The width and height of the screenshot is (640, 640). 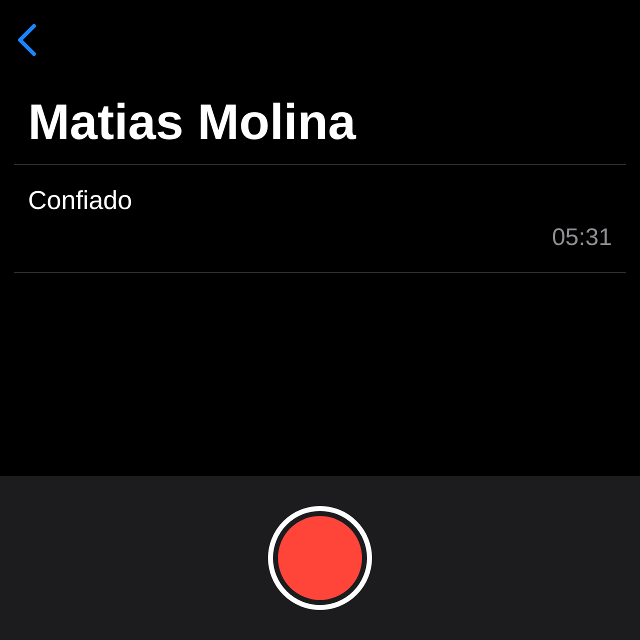 I want to click on recording-duration: 05:31, so click(x=582, y=238).